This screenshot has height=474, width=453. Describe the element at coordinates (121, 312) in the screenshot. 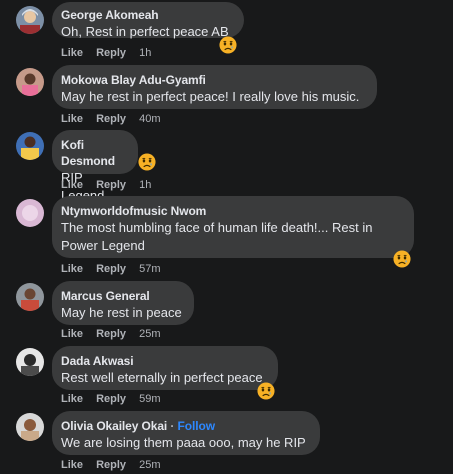

I see `comment-text: May he rest in peace` at that location.